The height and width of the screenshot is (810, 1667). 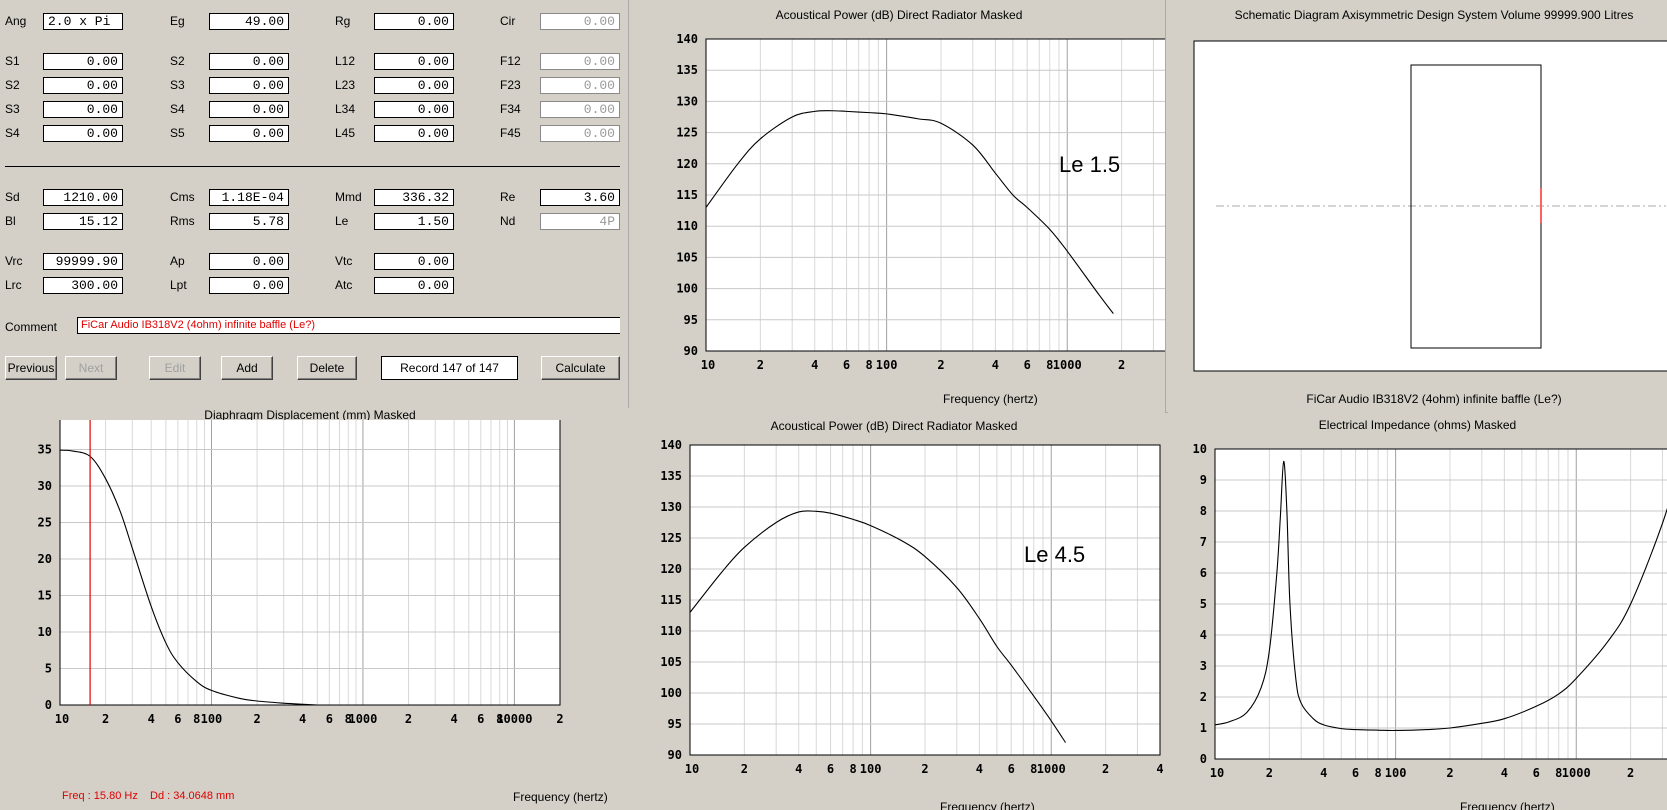 What do you see at coordinates (414, 197) in the screenshot?
I see `param-field: 336.32` at bounding box center [414, 197].